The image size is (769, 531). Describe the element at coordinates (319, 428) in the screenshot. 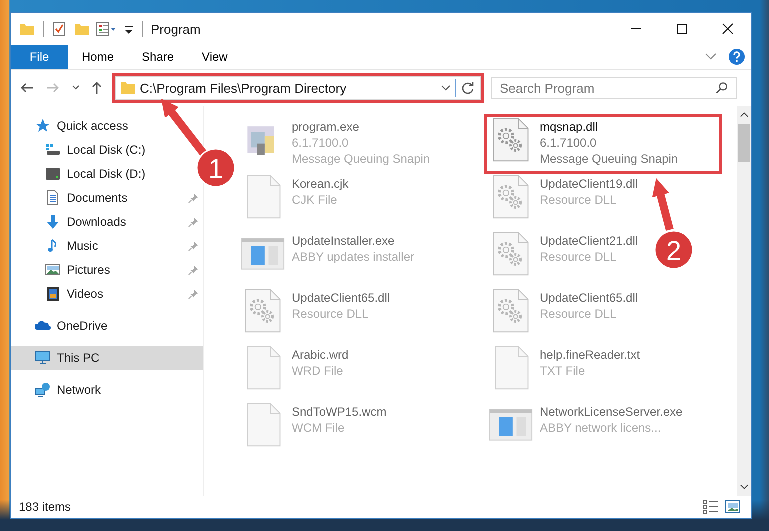

I see `file-detail: WCM File` at that location.